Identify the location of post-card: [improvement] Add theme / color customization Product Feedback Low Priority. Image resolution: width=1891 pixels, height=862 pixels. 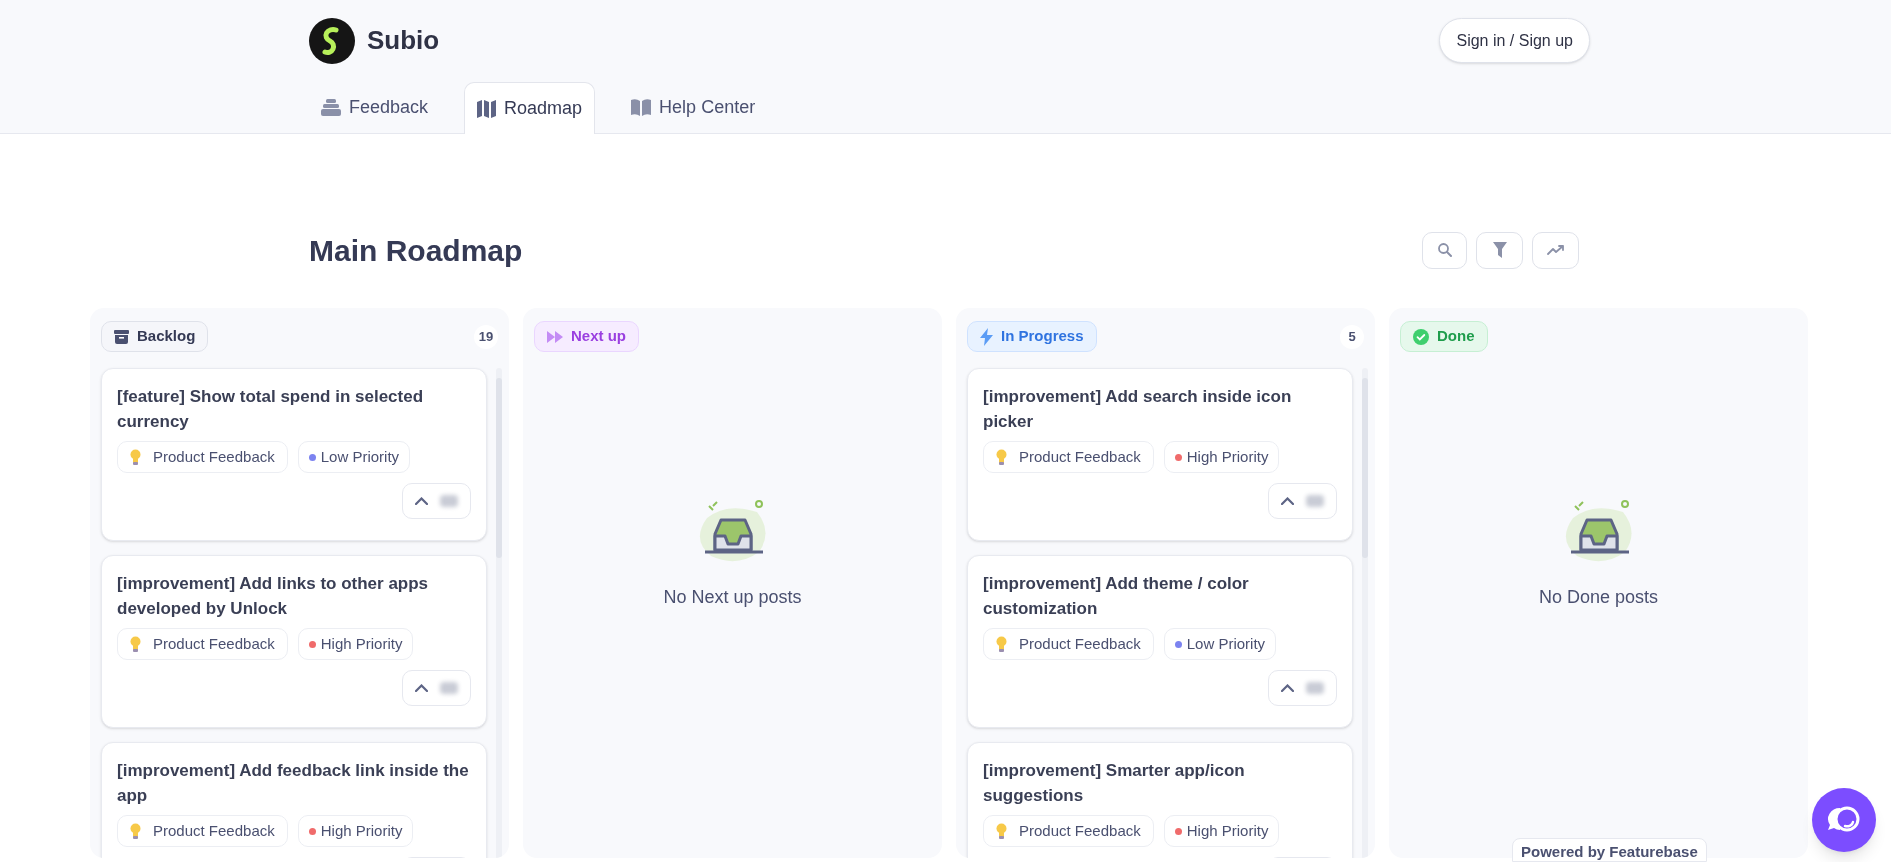
(1160, 641).